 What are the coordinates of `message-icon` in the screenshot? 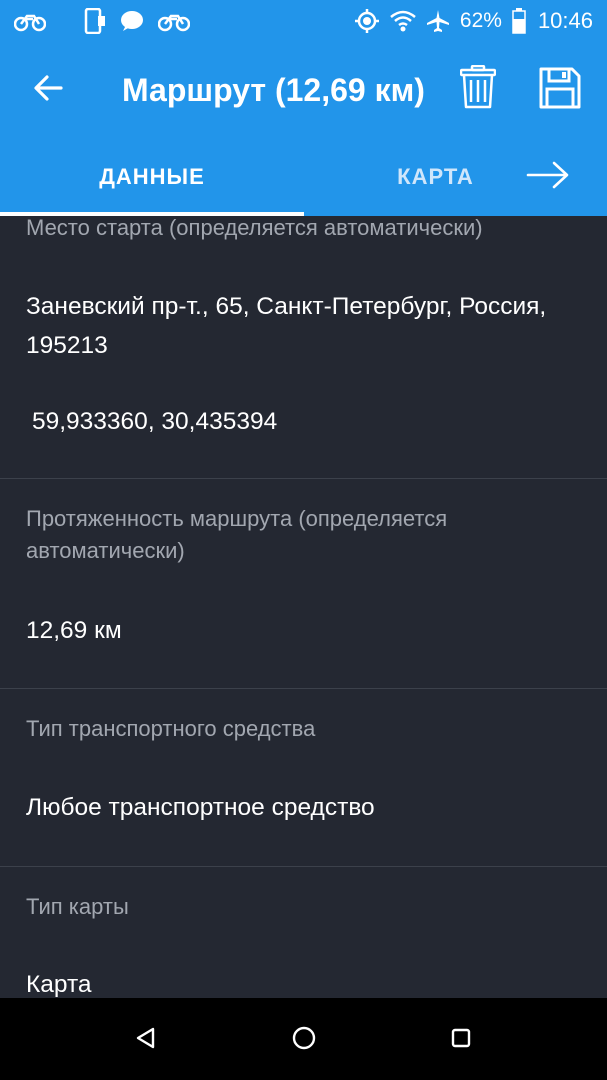 It's located at (132, 21).